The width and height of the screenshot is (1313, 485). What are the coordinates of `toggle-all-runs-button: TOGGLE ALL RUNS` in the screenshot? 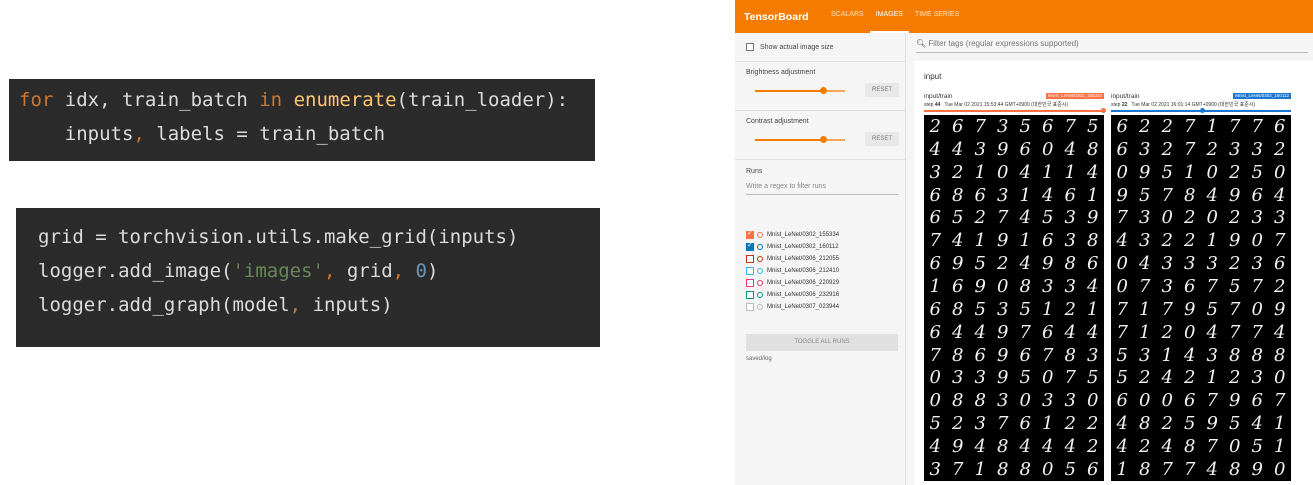 It's located at (822, 342).